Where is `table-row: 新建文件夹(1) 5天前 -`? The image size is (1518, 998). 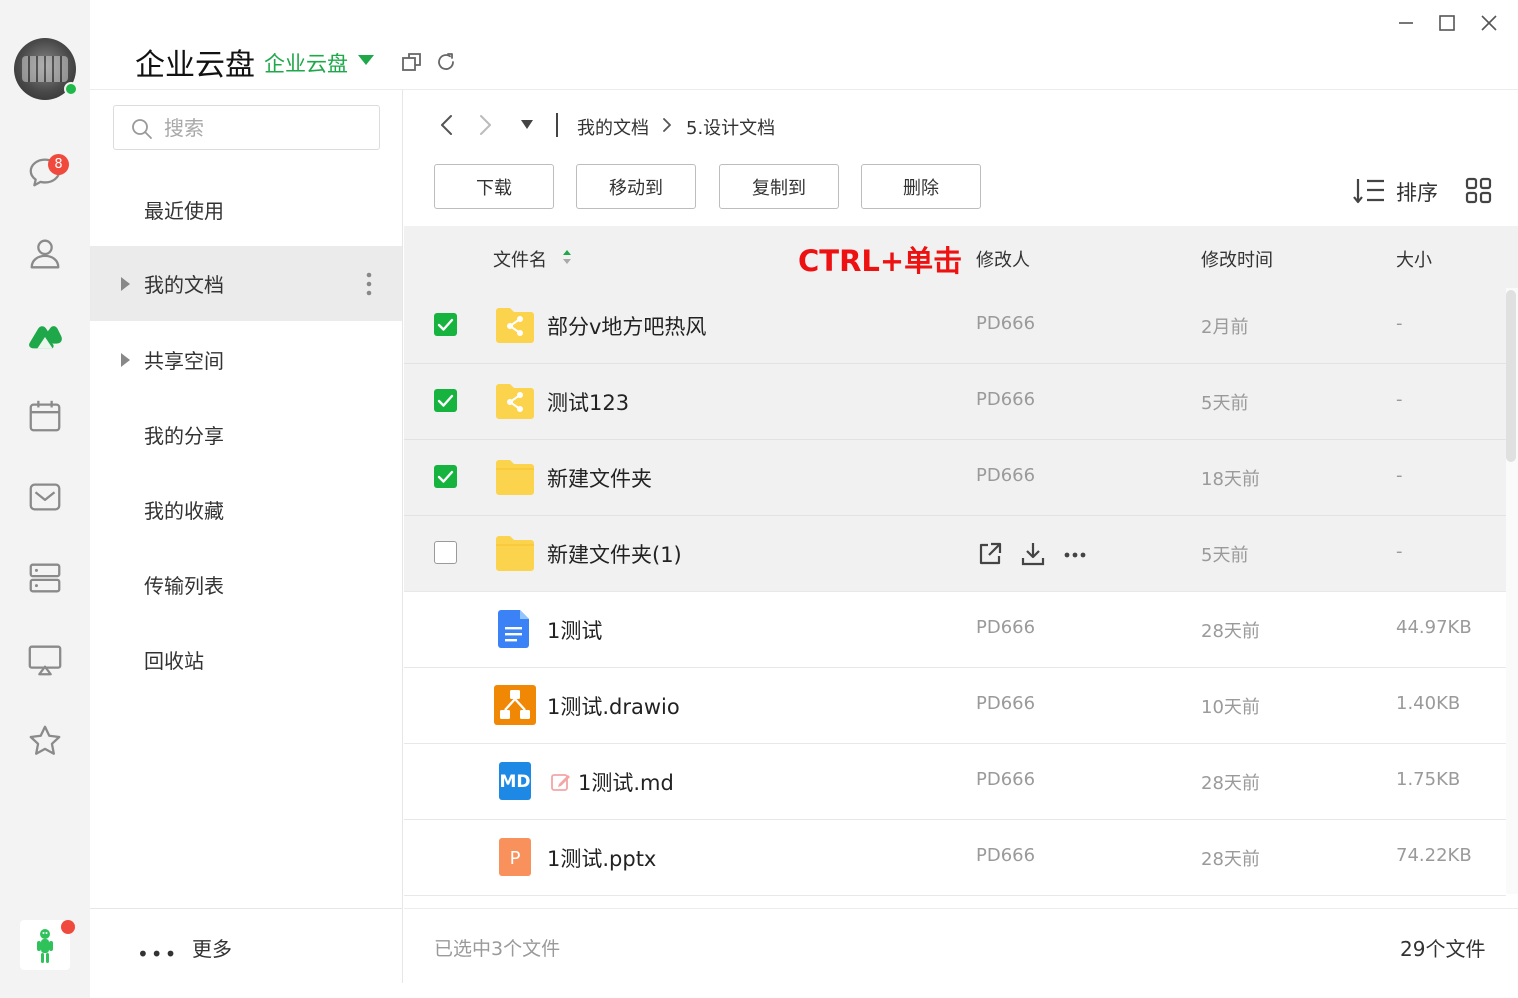 table-row: 新建文件夹(1) 5天前 - is located at coordinates (955, 554).